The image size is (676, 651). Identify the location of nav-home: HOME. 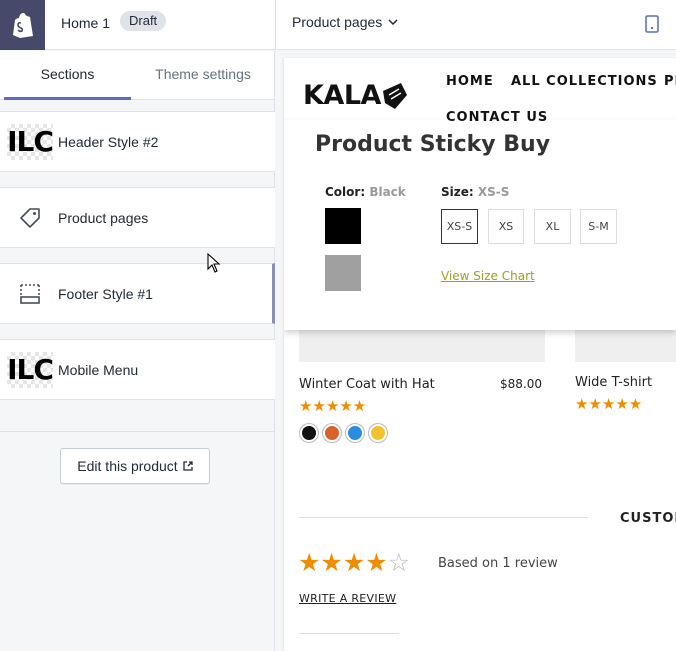
(470, 81).